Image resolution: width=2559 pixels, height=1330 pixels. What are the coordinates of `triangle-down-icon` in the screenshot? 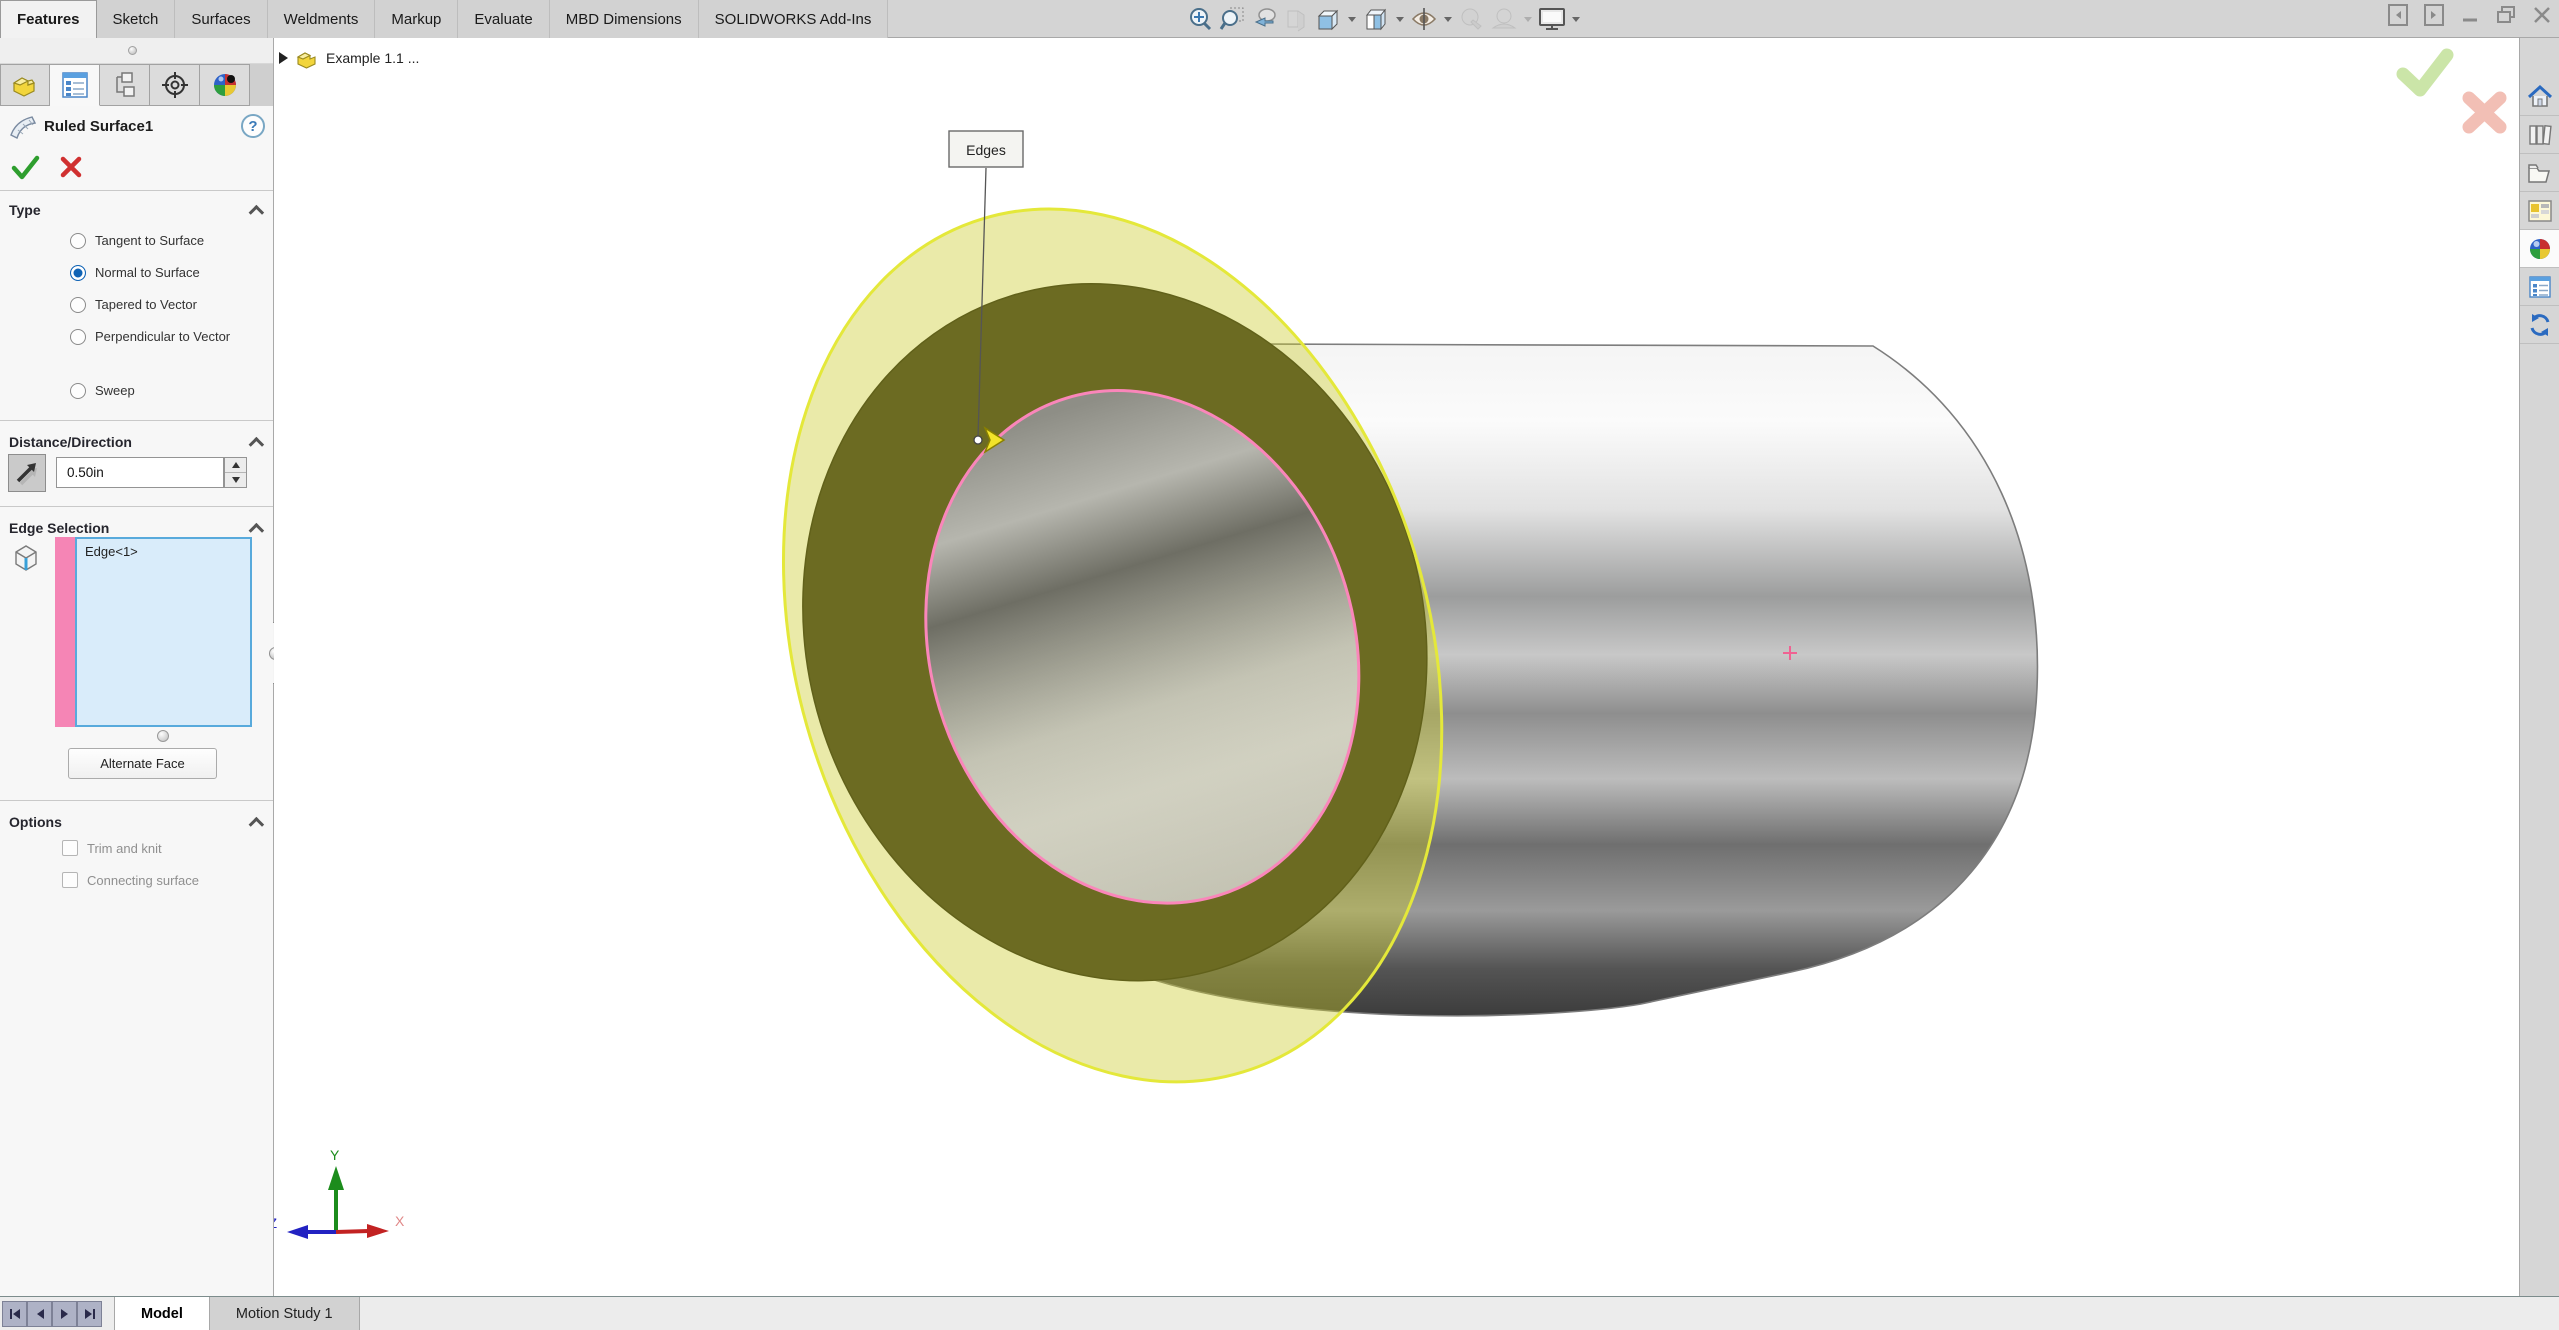 It's located at (235, 479).